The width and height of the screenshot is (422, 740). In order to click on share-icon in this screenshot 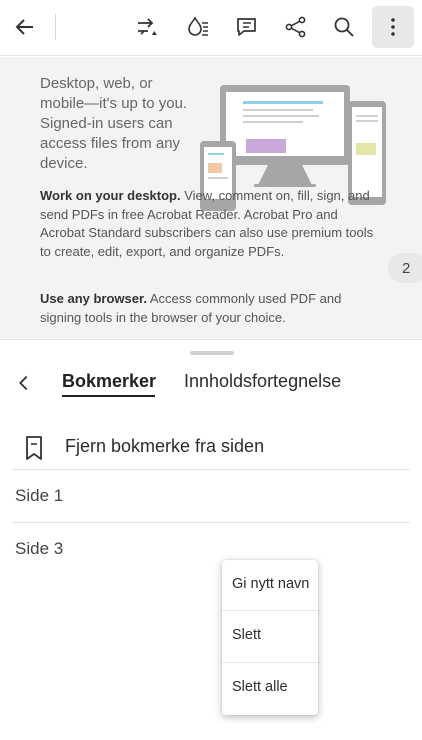, I will do `click(295, 27)`.